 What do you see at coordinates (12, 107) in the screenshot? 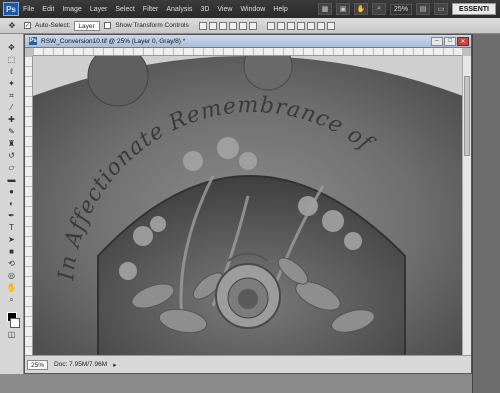
I see `eyedropper-icon: ⁄` at bounding box center [12, 107].